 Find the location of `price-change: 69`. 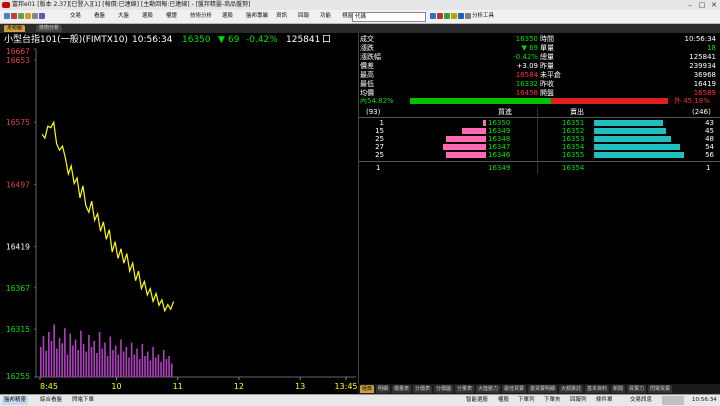

price-change: 69 is located at coordinates (234, 40).